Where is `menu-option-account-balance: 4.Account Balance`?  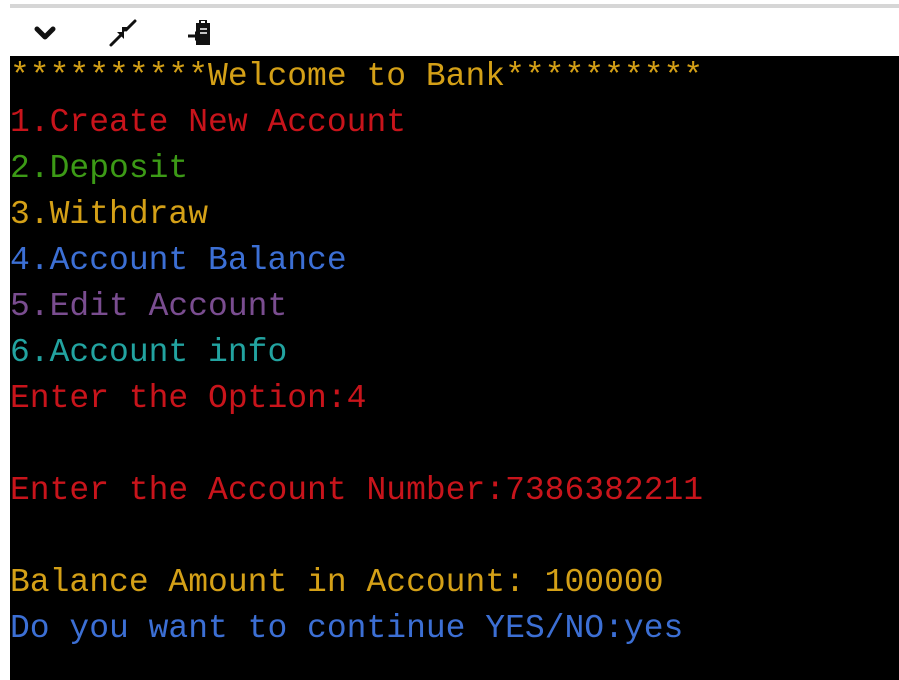 menu-option-account-balance: 4.Account Balance is located at coordinates (178, 260).